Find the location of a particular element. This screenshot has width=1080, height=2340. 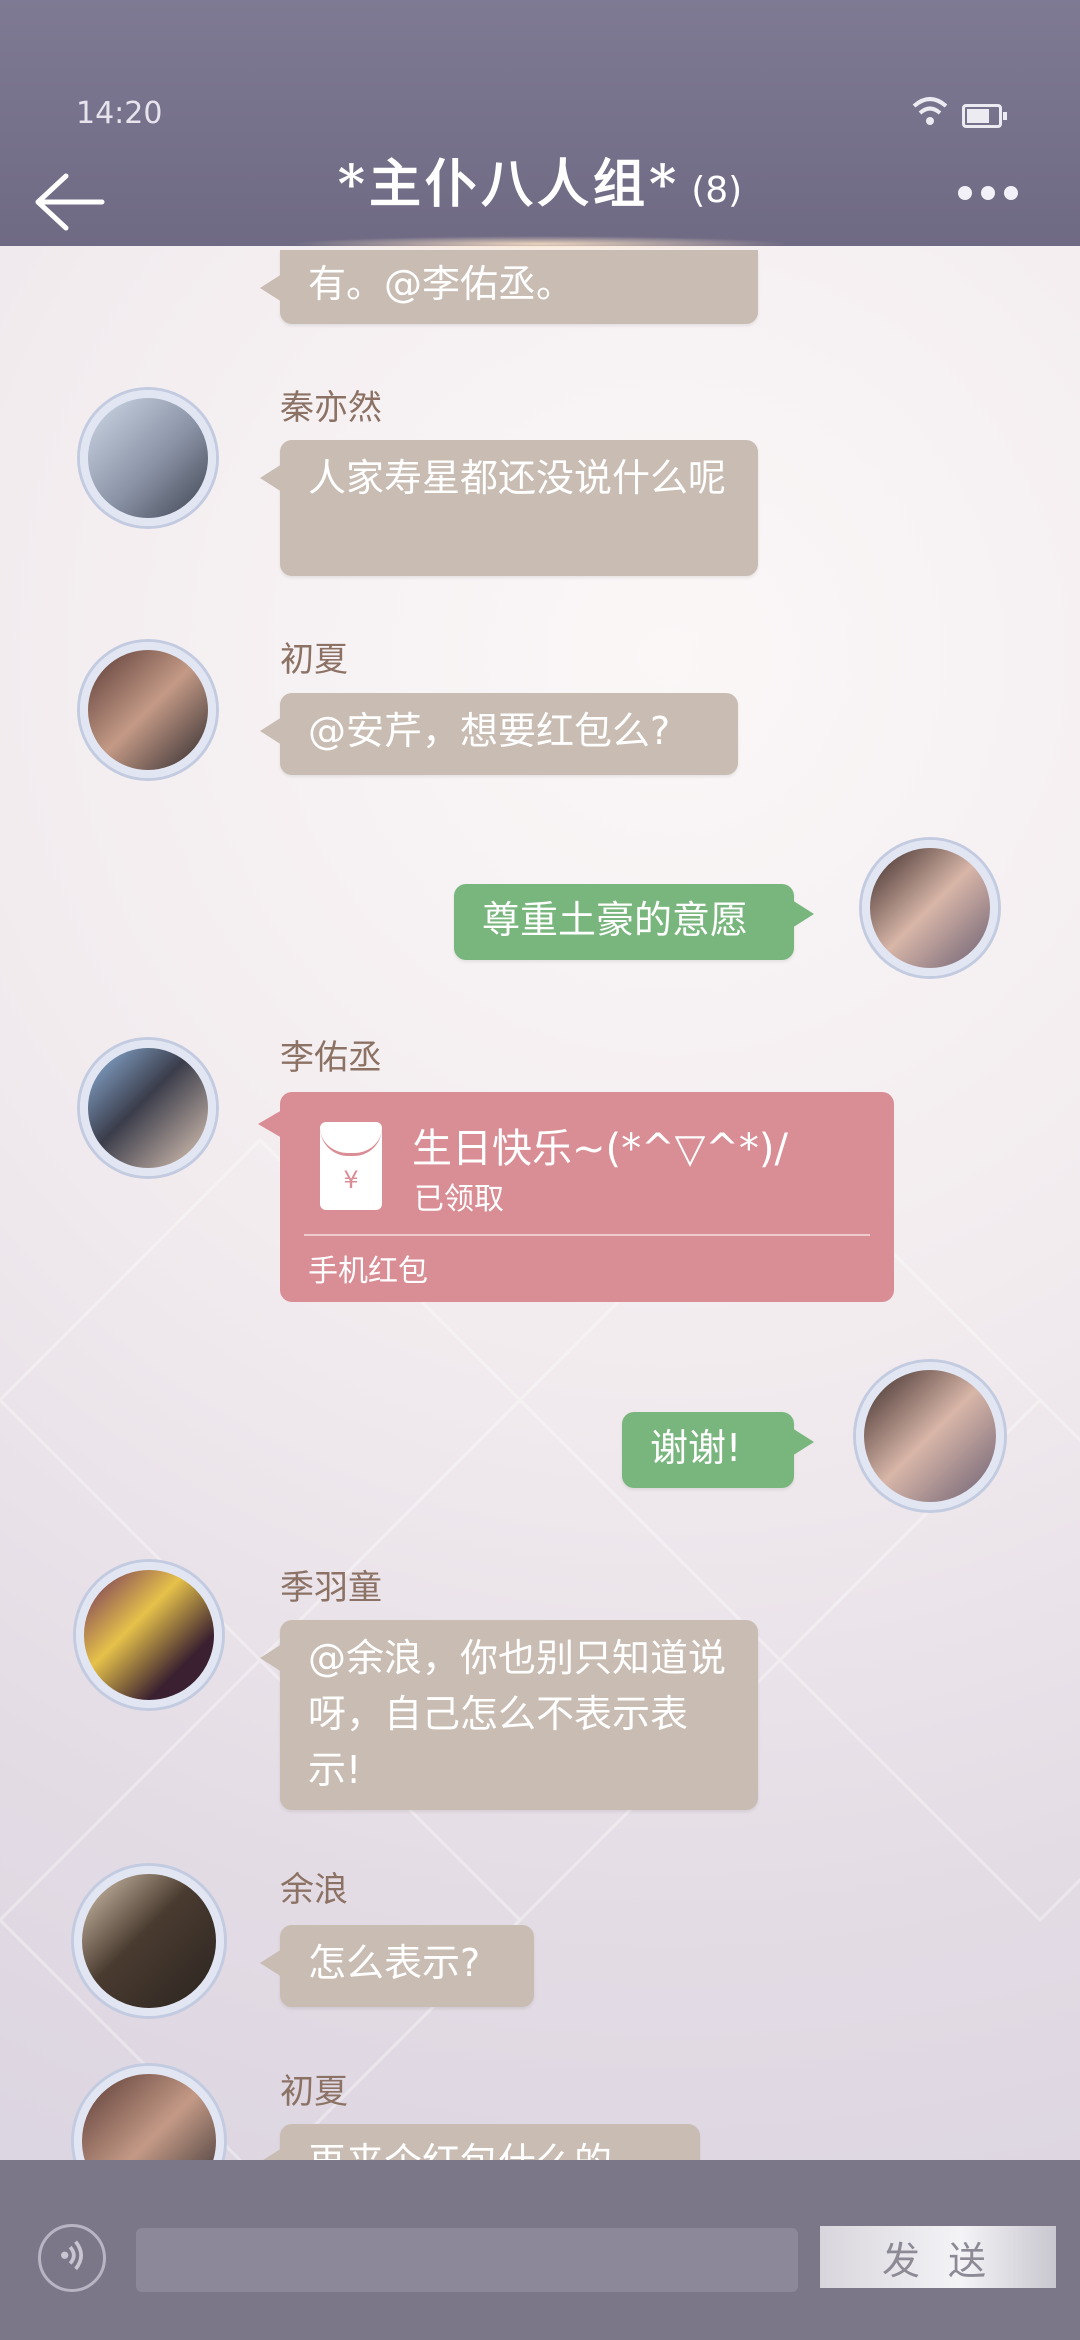

red-packet-icon: ¥ is located at coordinates (351, 1166).